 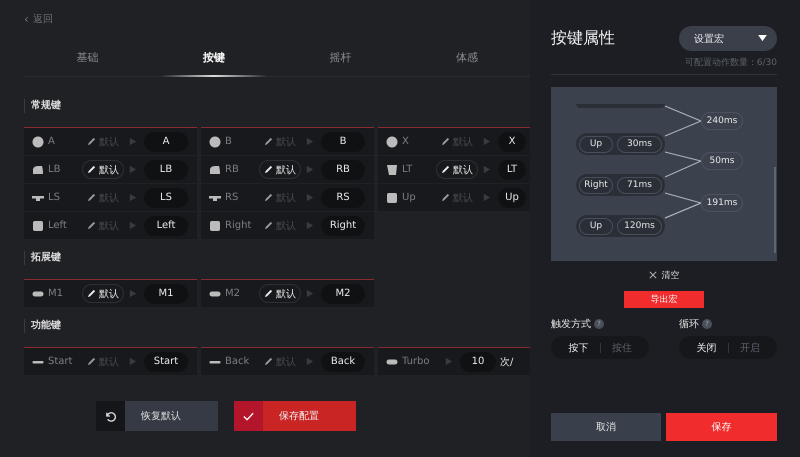 I want to click on macro-step: Up 120ms, so click(x=620, y=226).